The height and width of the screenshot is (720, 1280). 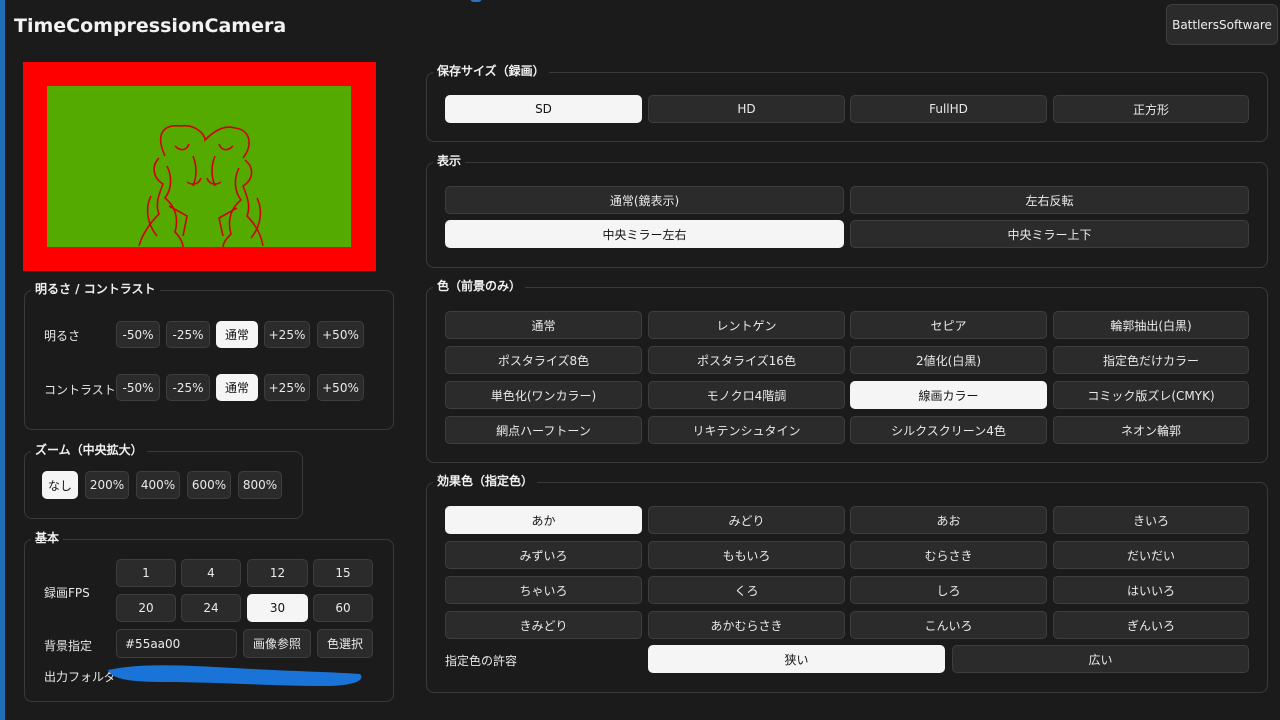 I want to click on top-indicator, so click(x=476, y=1).